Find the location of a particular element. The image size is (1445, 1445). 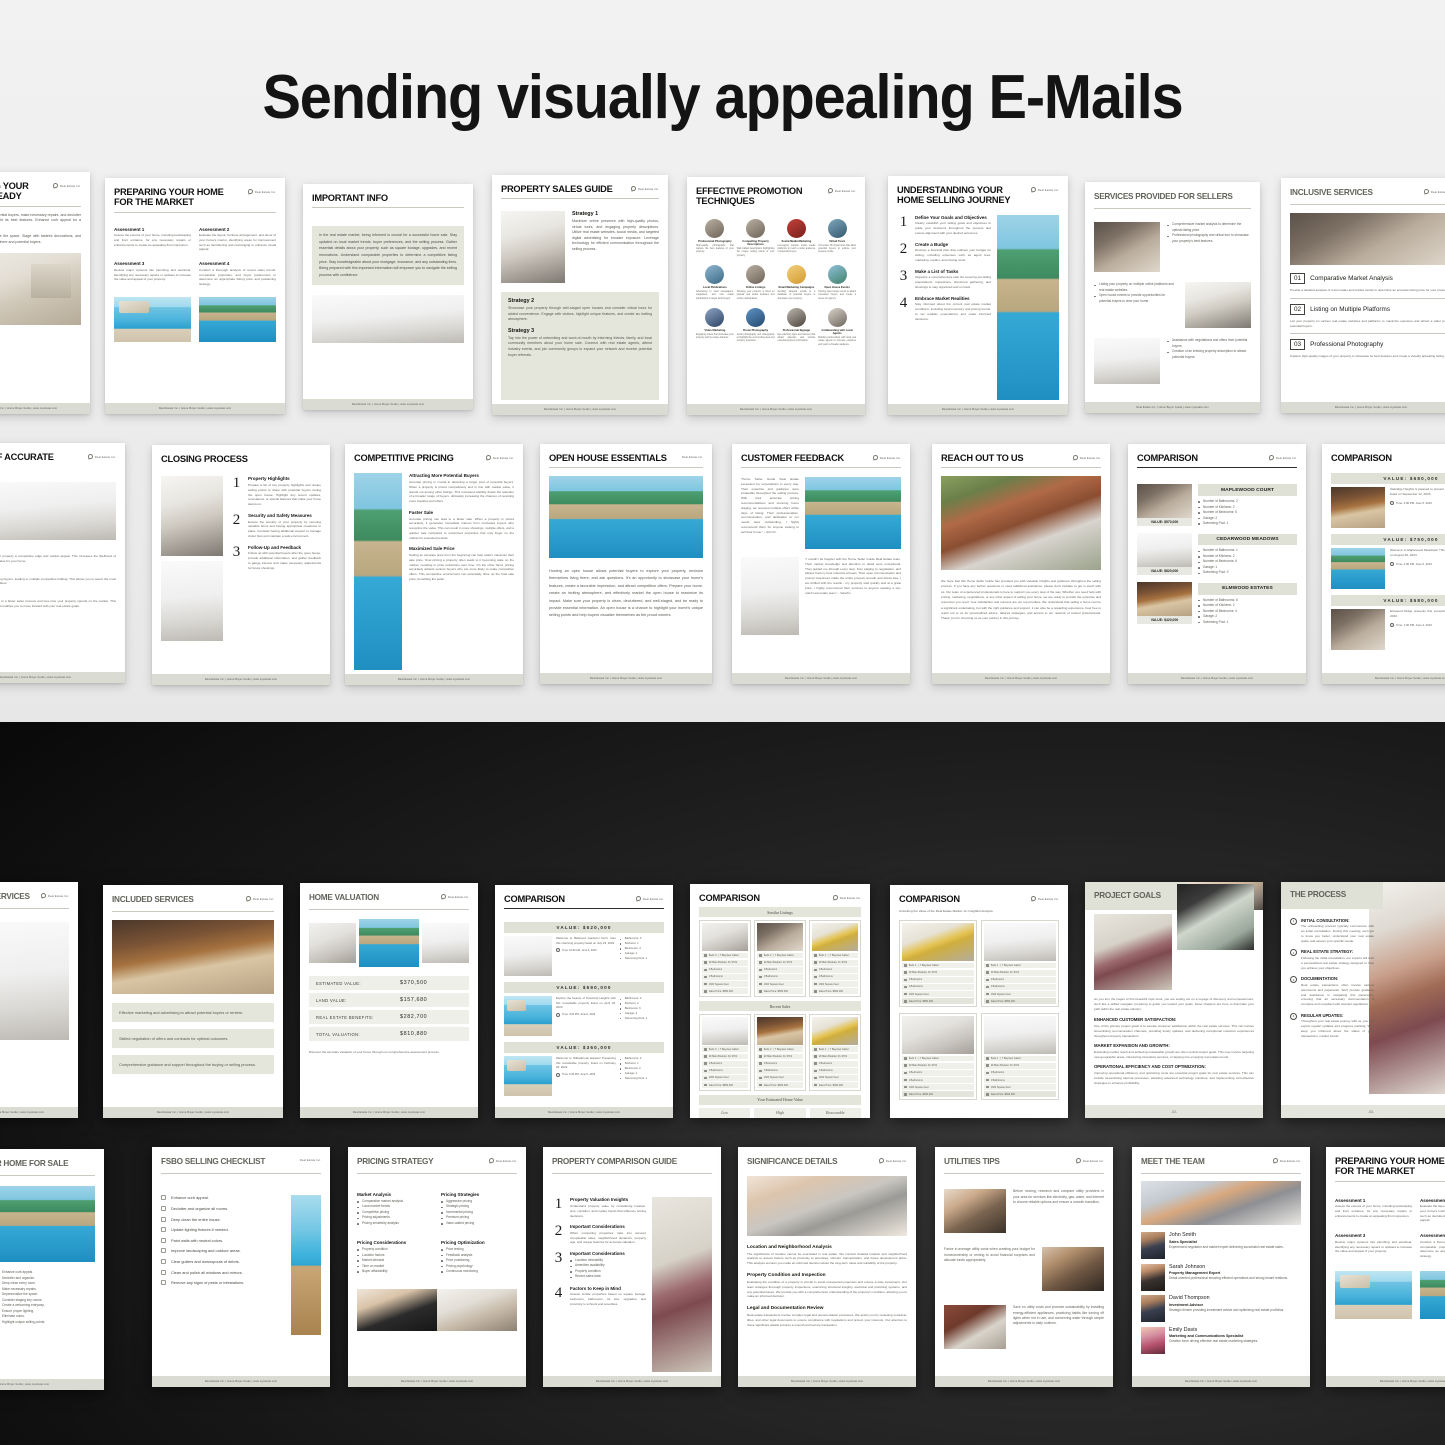

drone-icon is located at coordinates (756, 317).